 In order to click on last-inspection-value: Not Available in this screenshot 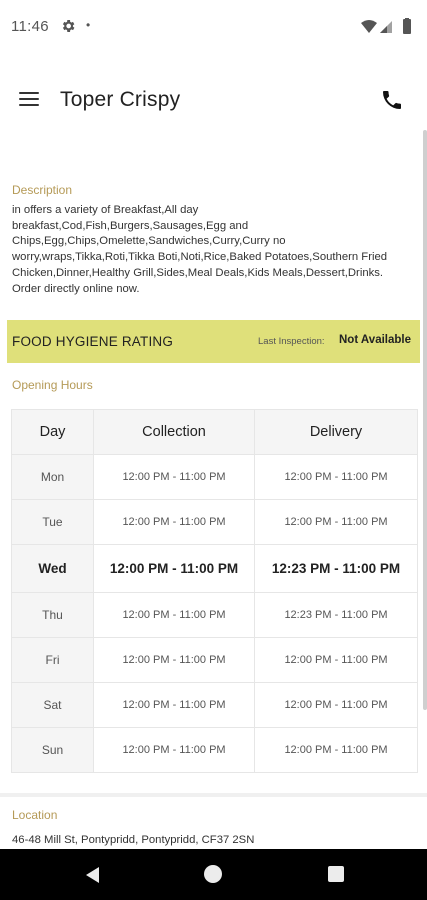, I will do `click(375, 340)`.